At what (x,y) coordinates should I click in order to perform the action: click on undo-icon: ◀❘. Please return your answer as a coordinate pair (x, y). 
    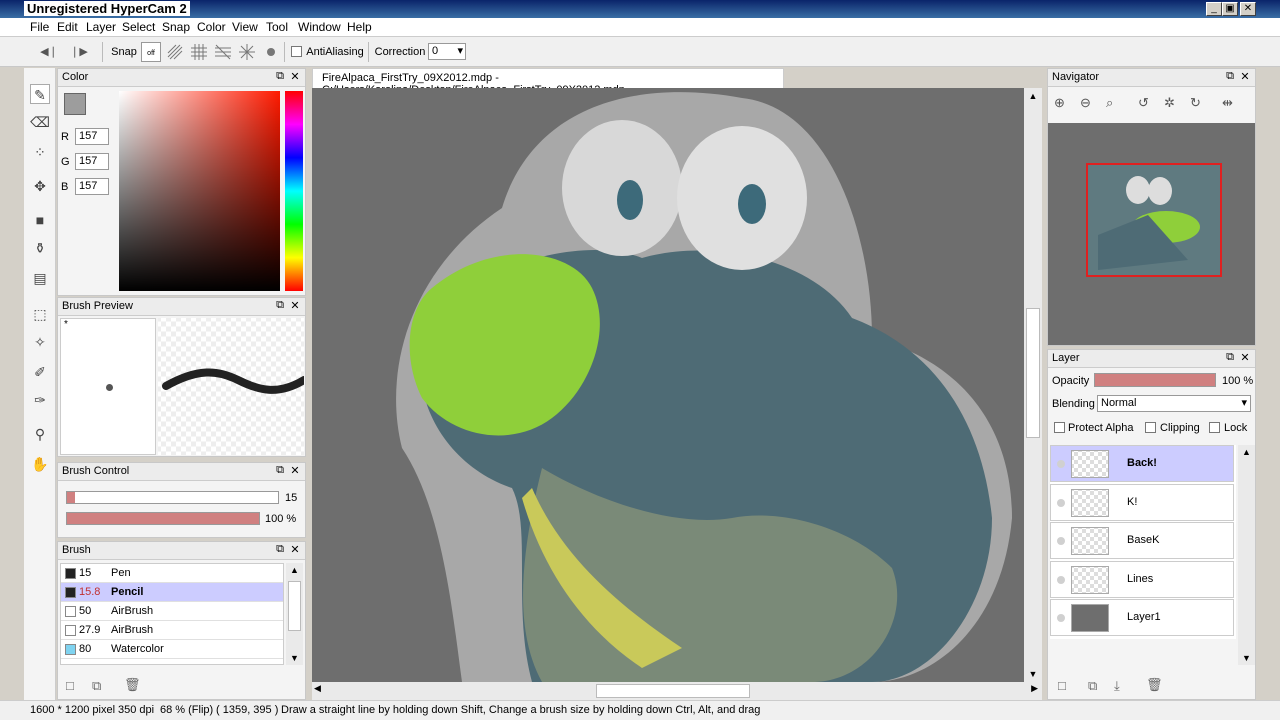
    Looking at the image, I should click on (49, 52).